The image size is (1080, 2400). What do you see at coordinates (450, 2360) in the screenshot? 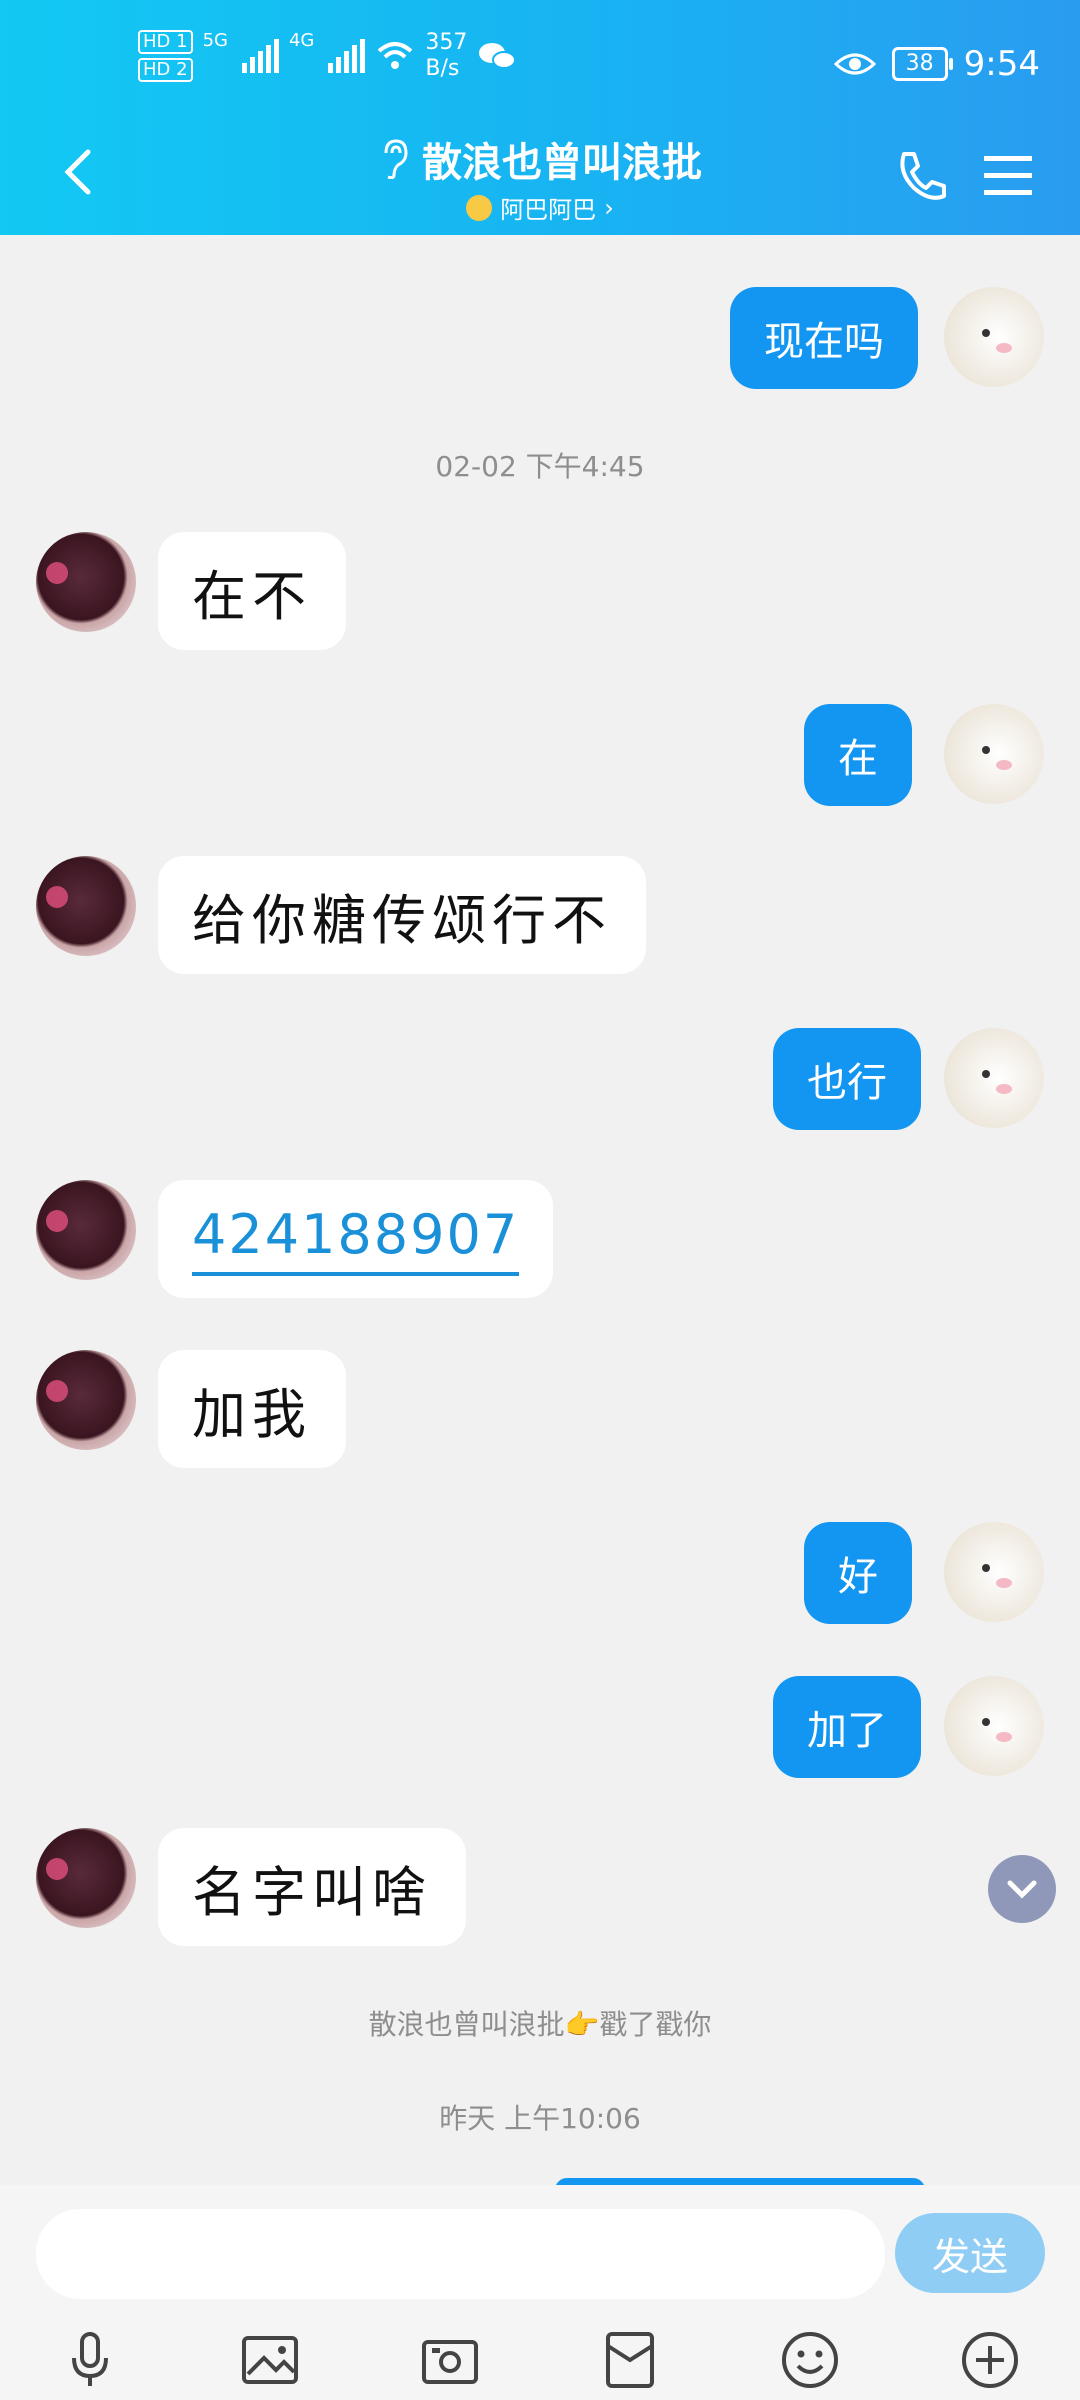
I see `camera-icon` at bounding box center [450, 2360].